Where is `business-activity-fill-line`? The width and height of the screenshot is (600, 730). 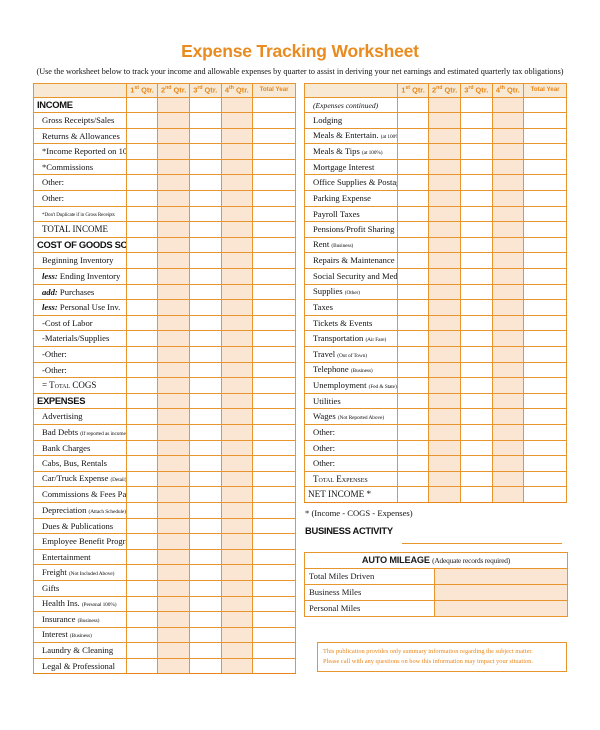
business-activity-fill-line is located at coordinates (482, 543).